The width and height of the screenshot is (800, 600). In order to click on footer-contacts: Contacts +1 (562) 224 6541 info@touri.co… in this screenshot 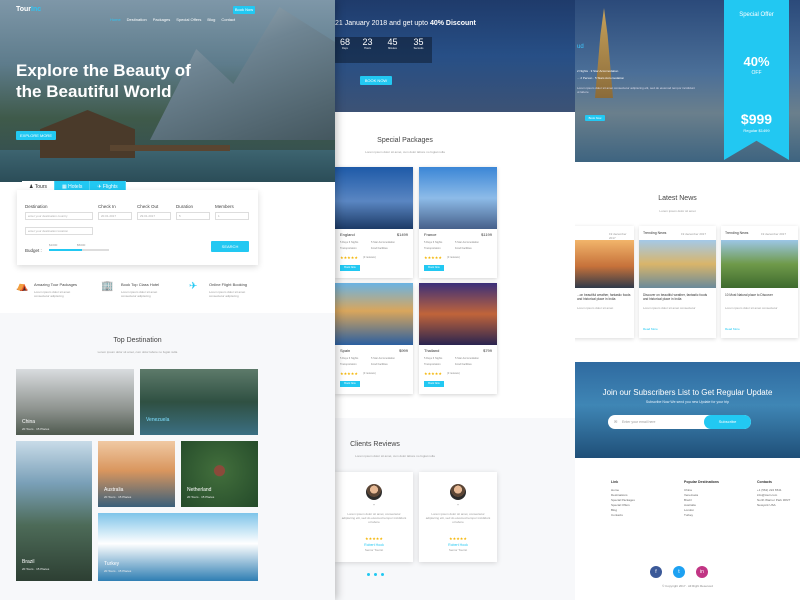, I will do `click(773, 494)`.